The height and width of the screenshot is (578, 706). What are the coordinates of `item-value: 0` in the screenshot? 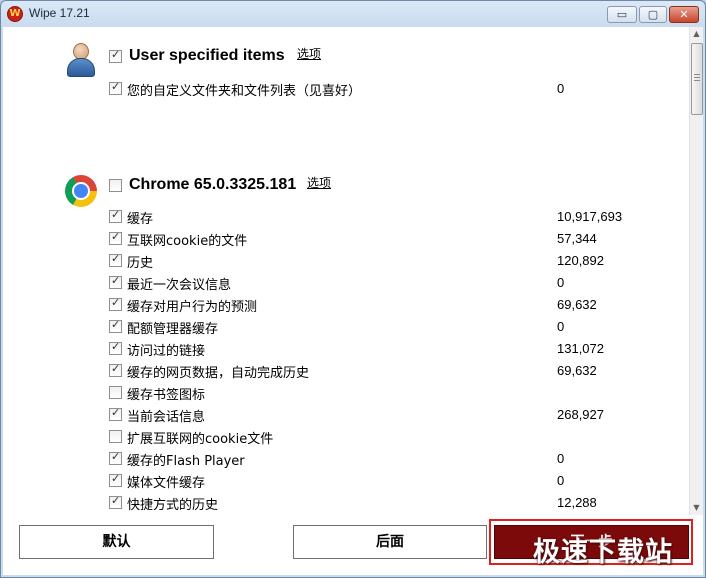 It's located at (561, 88).